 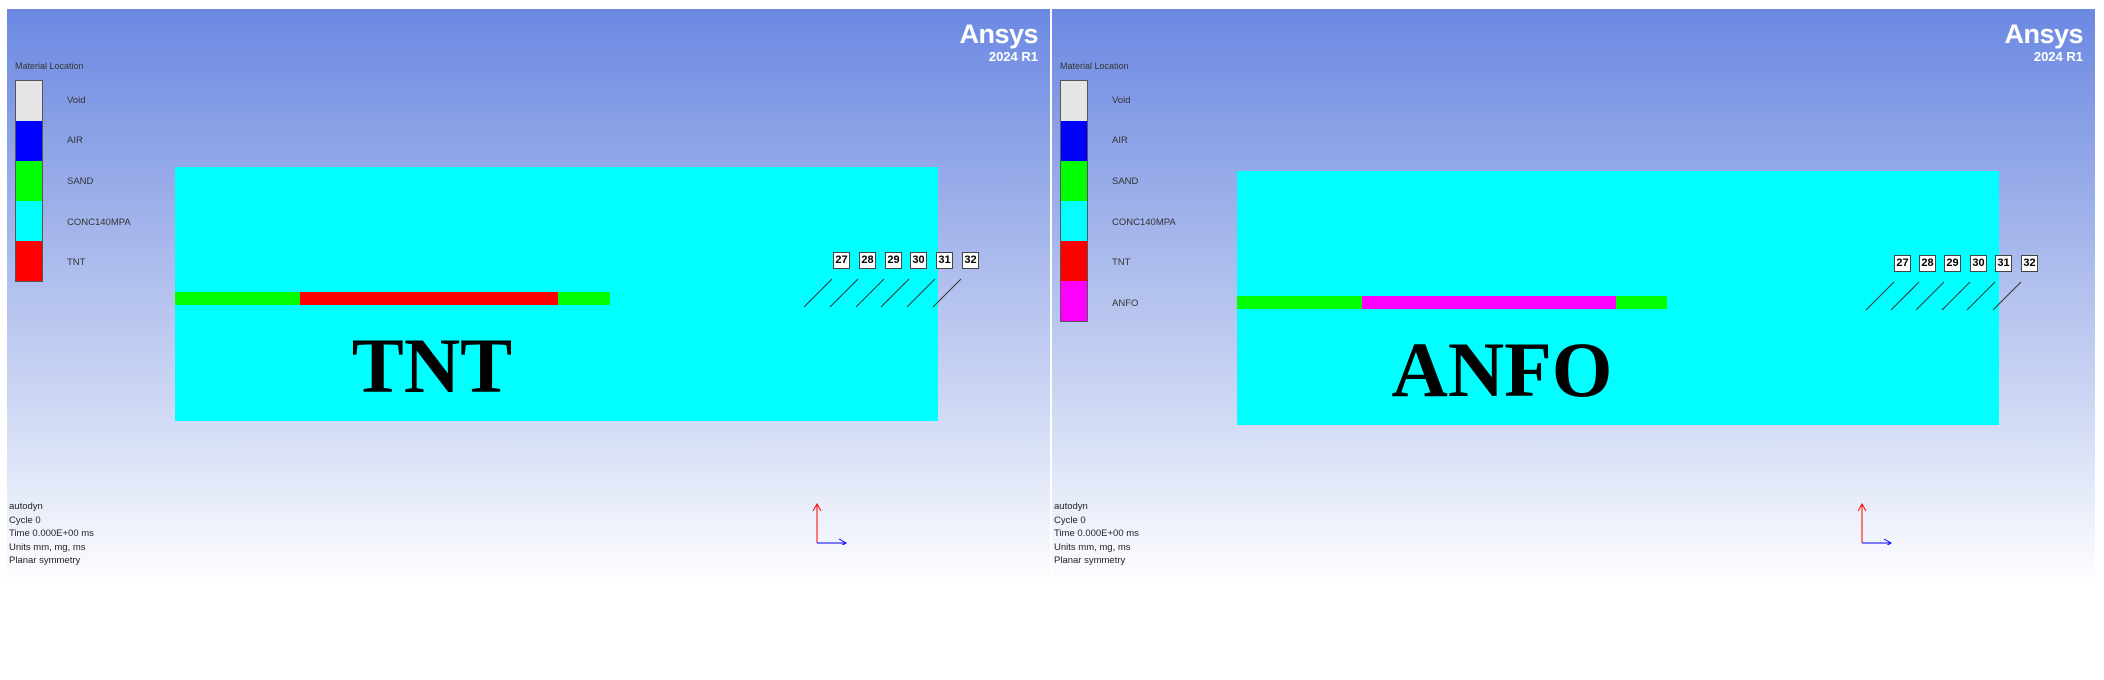 I want to click on charge-label: ANFO, so click(x=1502, y=369).